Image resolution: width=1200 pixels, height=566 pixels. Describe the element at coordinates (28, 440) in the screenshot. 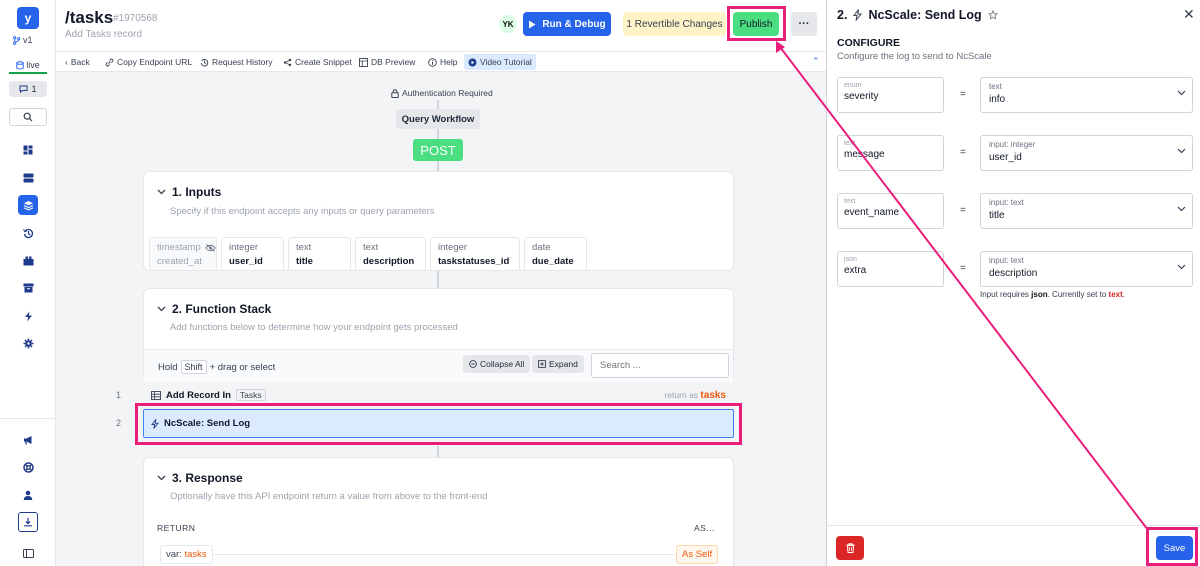

I see `megaphone-icon` at that location.